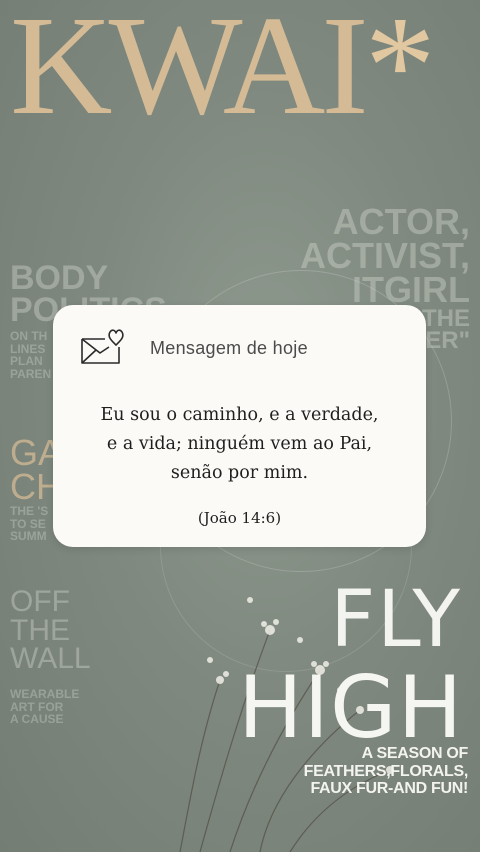 Image resolution: width=480 pixels, height=852 pixels. Describe the element at coordinates (396, 620) in the screenshot. I see `fly-headline: FLY` at that location.